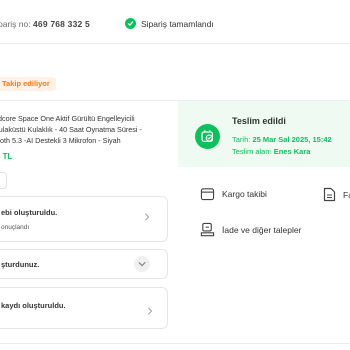 The width and height of the screenshot is (350, 350). I want to click on delivery-receiver: Teslim alan: Enes Kara, so click(271, 151).